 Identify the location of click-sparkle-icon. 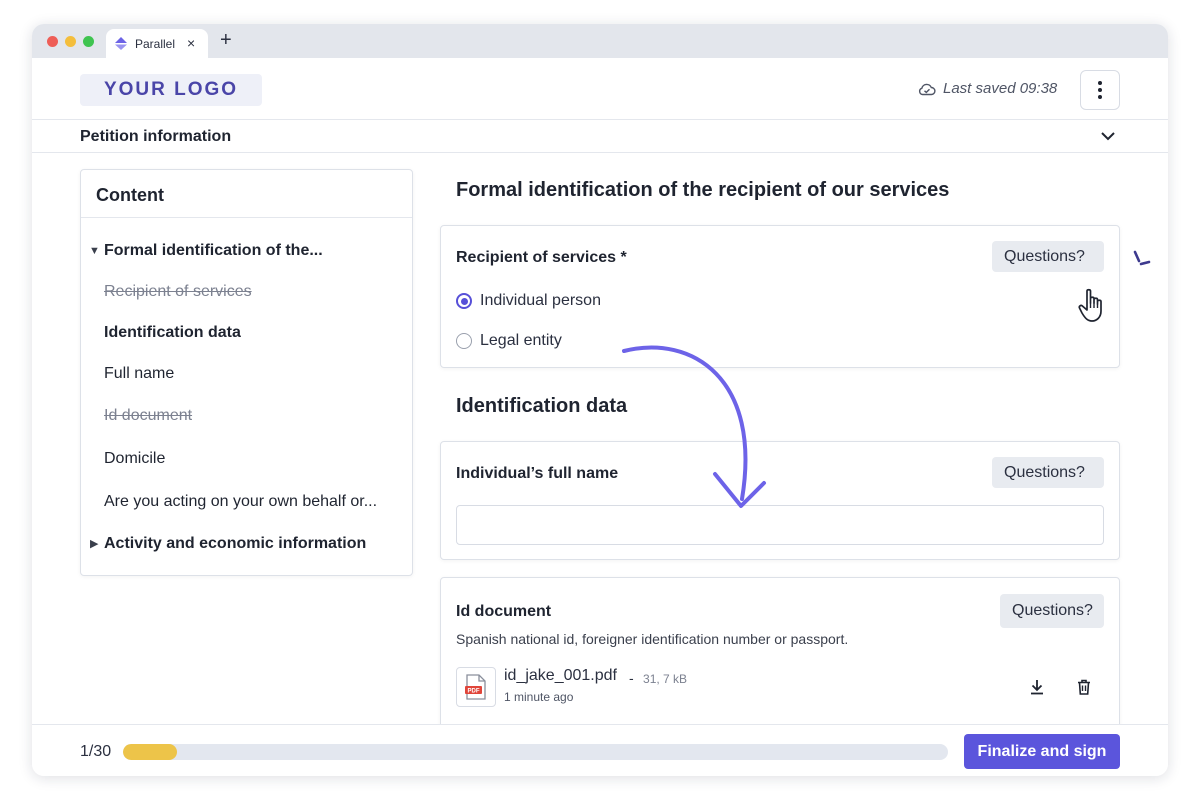
(1142, 258).